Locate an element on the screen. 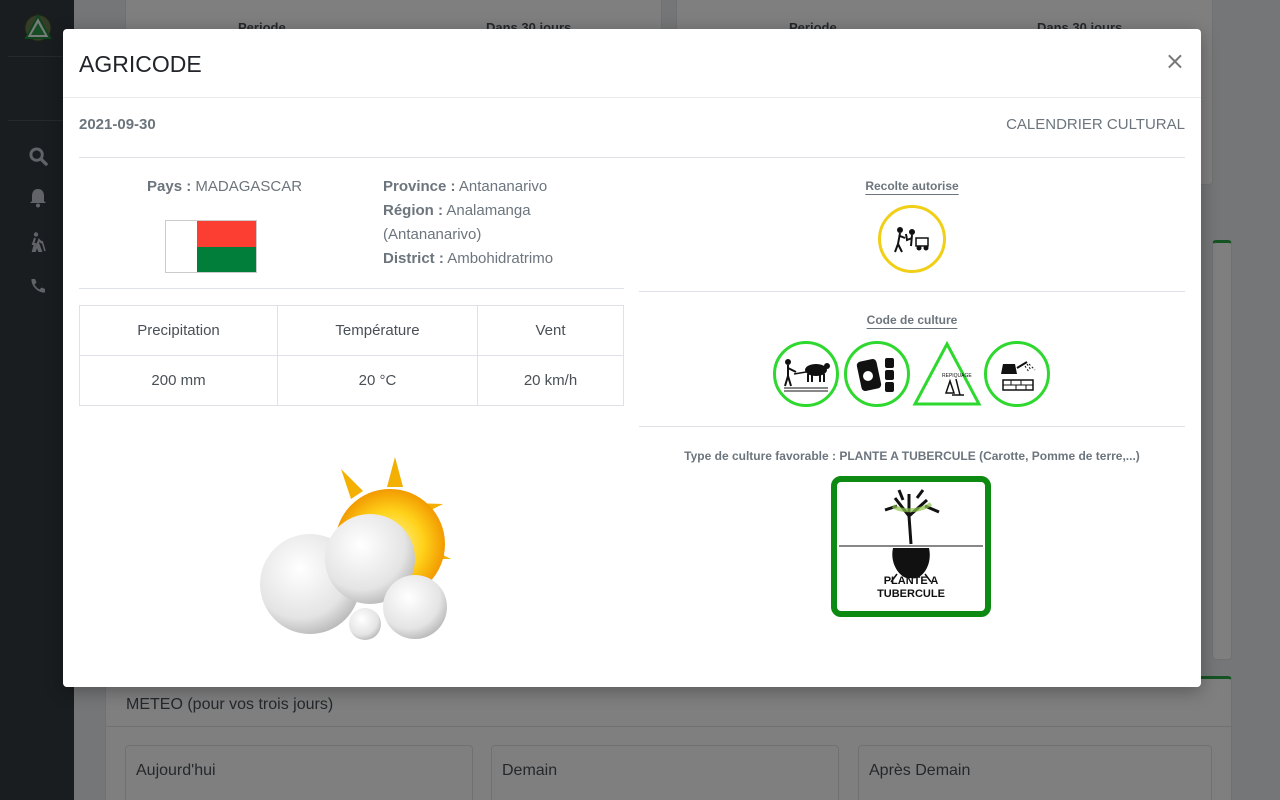  district-value: Ambohidratrimo is located at coordinates (500, 258).